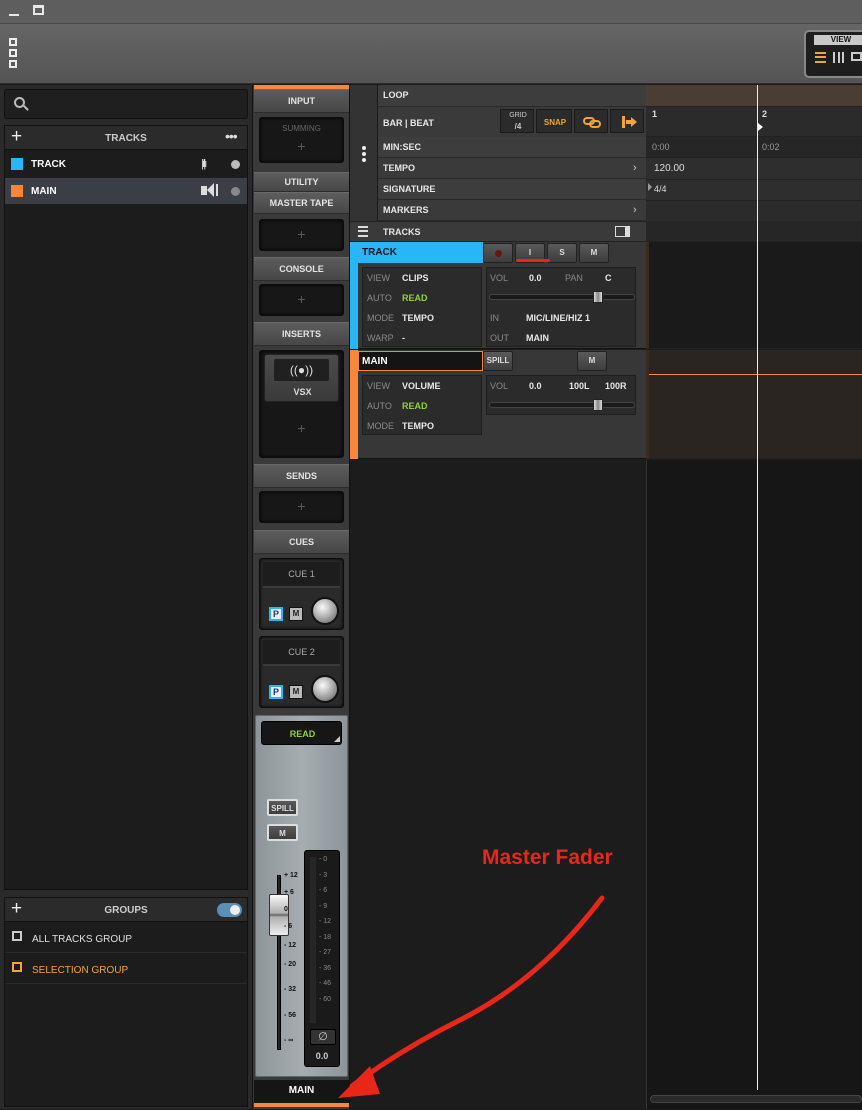 The height and width of the screenshot is (1110, 862). Describe the element at coordinates (622, 231) in the screenshot. I see `track-width-icon` at that location.